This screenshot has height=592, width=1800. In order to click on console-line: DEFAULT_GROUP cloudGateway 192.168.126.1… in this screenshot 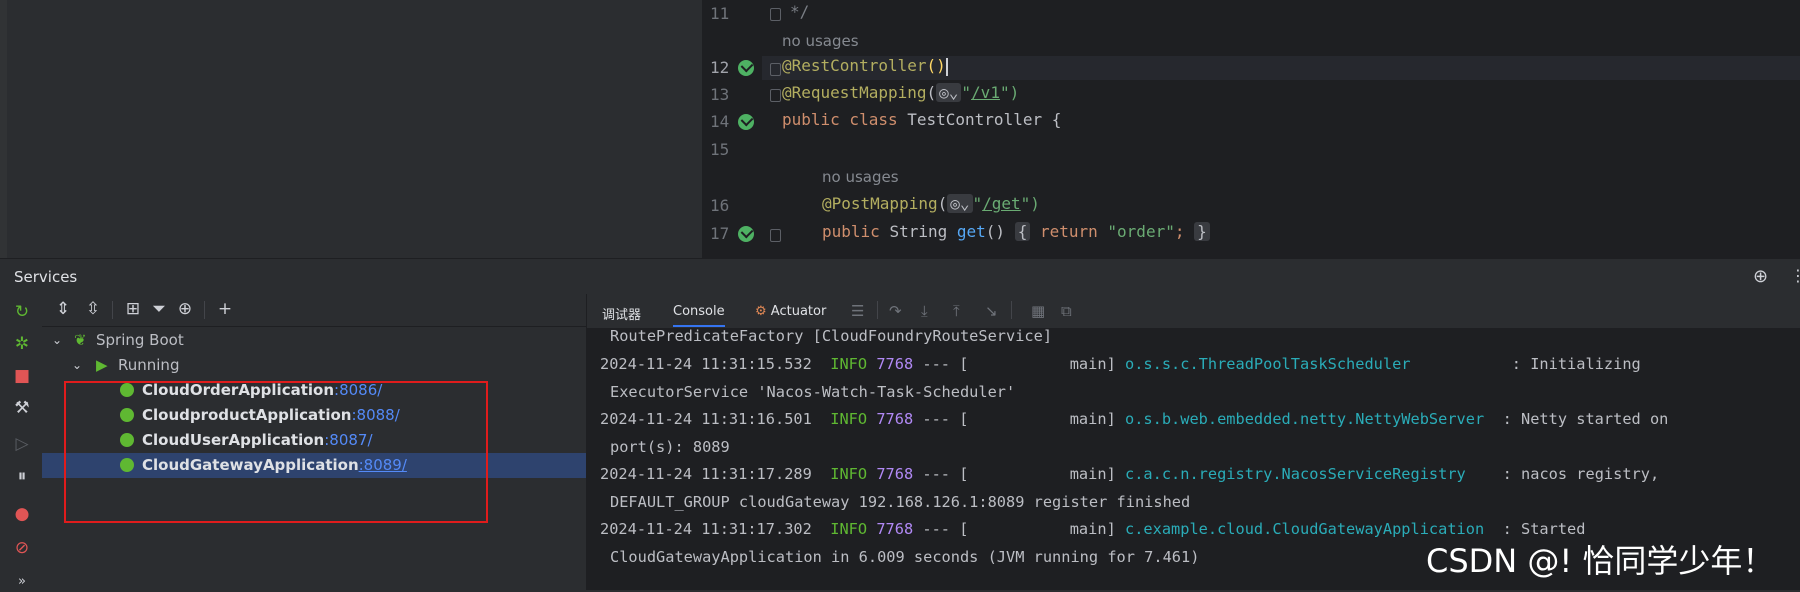, I will do `click(900, 502)`.